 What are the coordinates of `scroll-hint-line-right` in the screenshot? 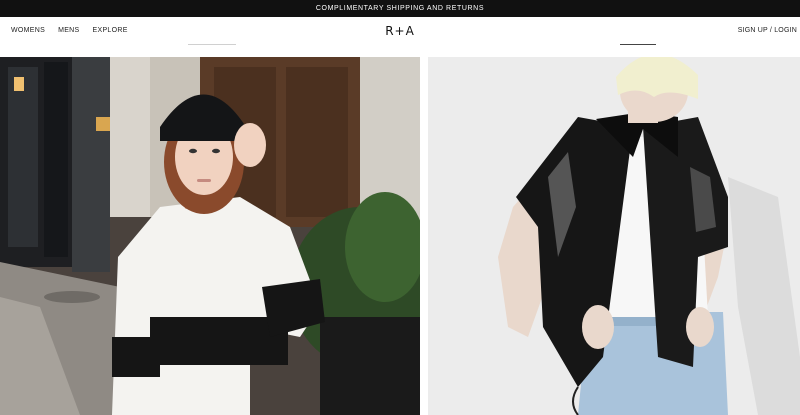 It's located at (638, 44).